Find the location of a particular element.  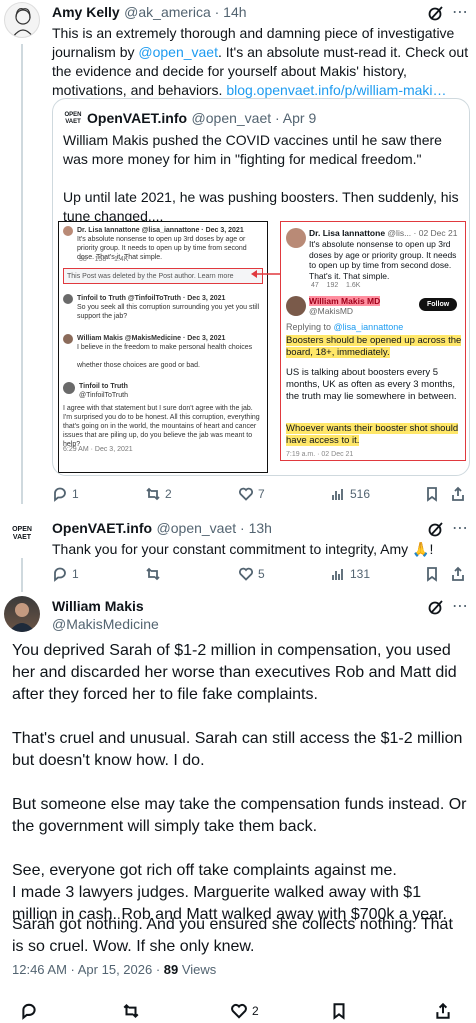

replying-to: Replying to @lisa_iannattone is located at coordinates (345, 327).